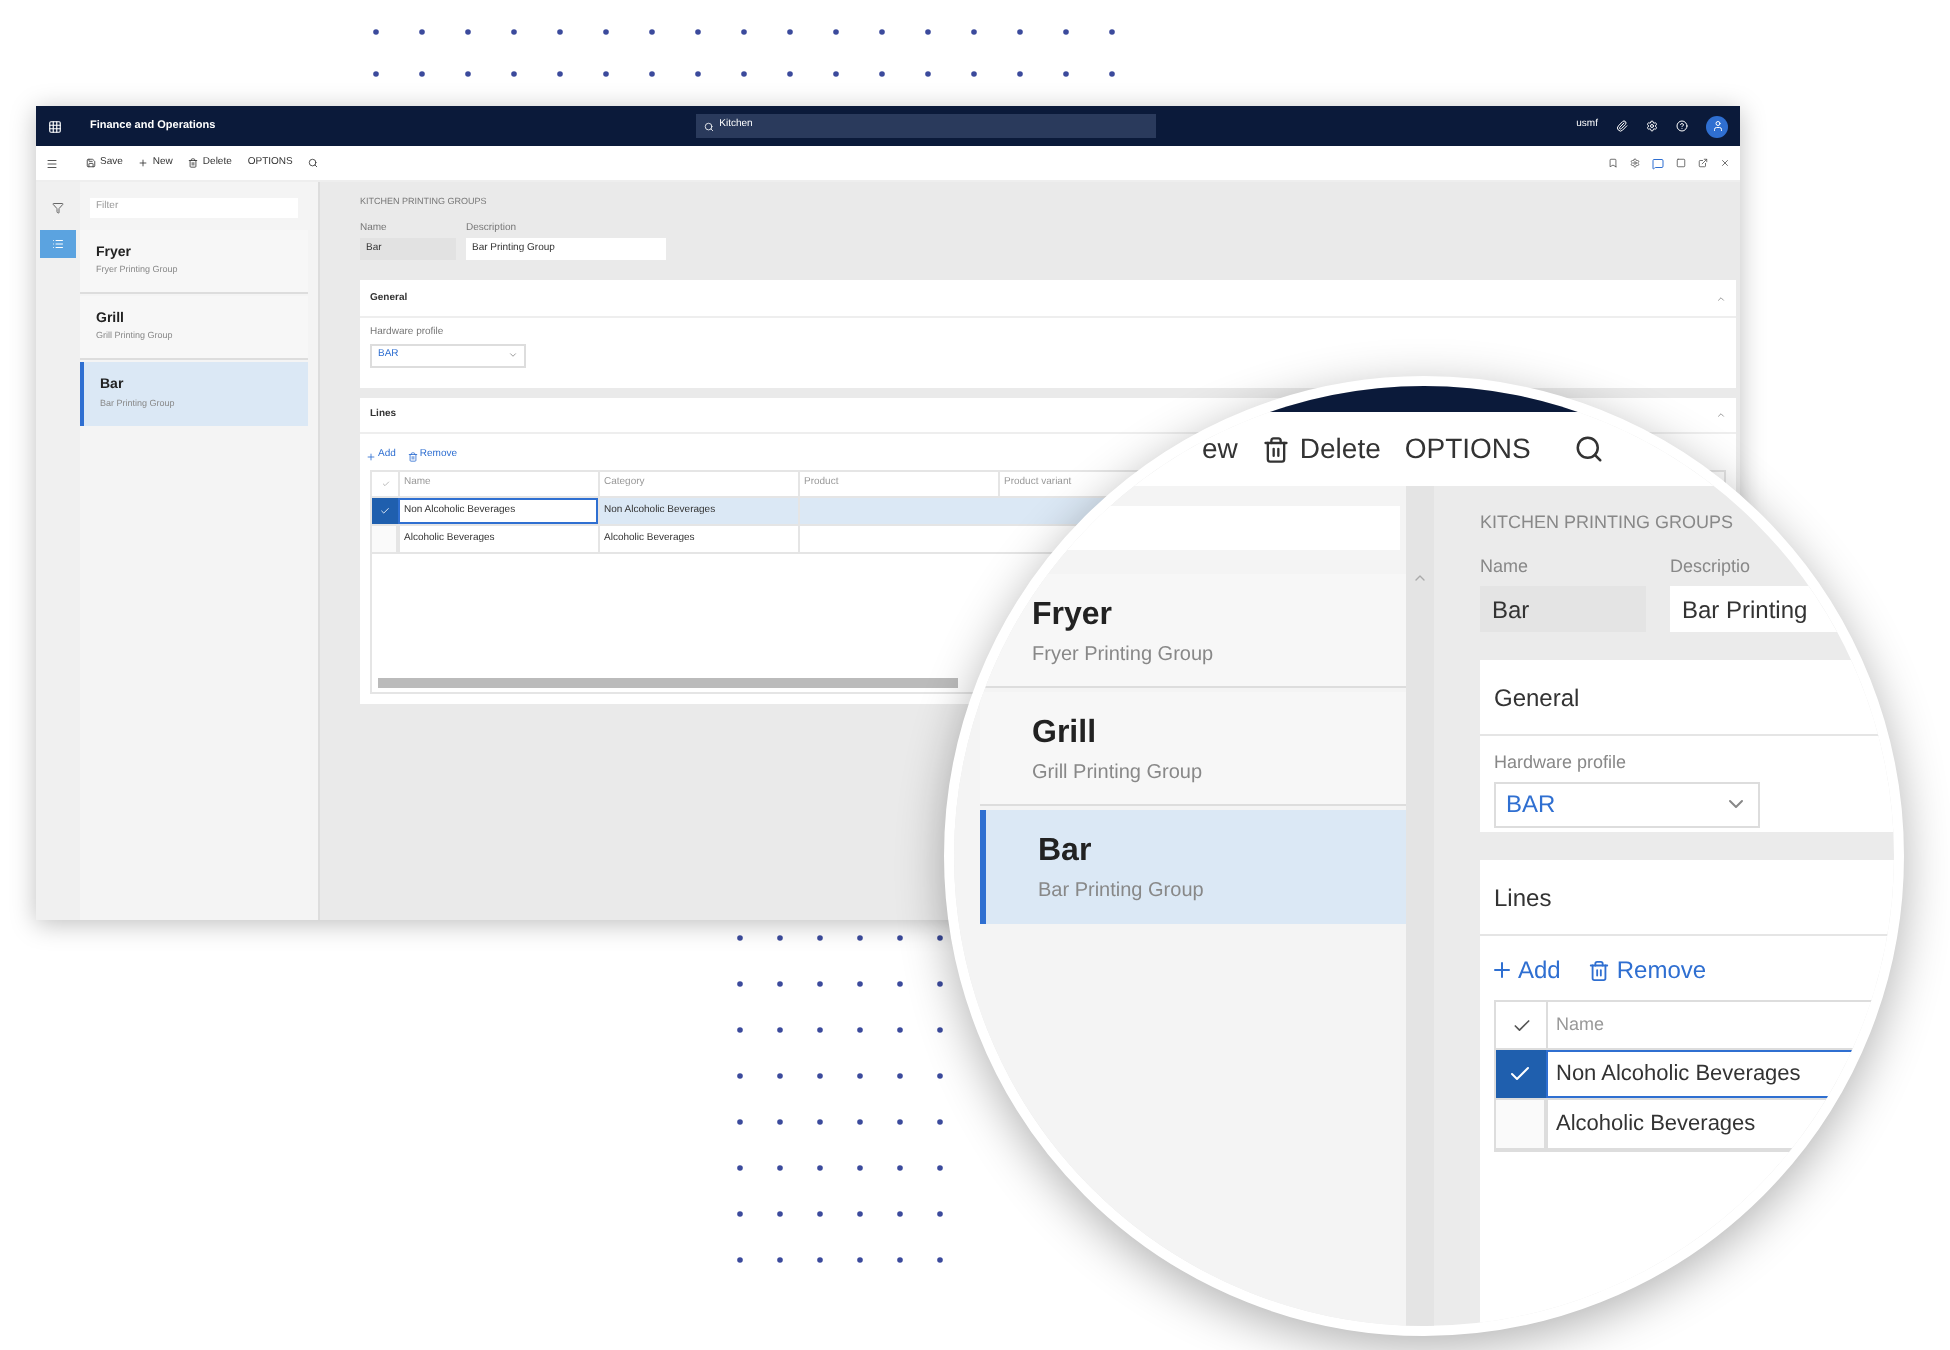  What do you see at coordinates (1122, 892) in the screenshot?
I see `item-subtitle: Bar Printing Group` at bounding box center [1122, 892].